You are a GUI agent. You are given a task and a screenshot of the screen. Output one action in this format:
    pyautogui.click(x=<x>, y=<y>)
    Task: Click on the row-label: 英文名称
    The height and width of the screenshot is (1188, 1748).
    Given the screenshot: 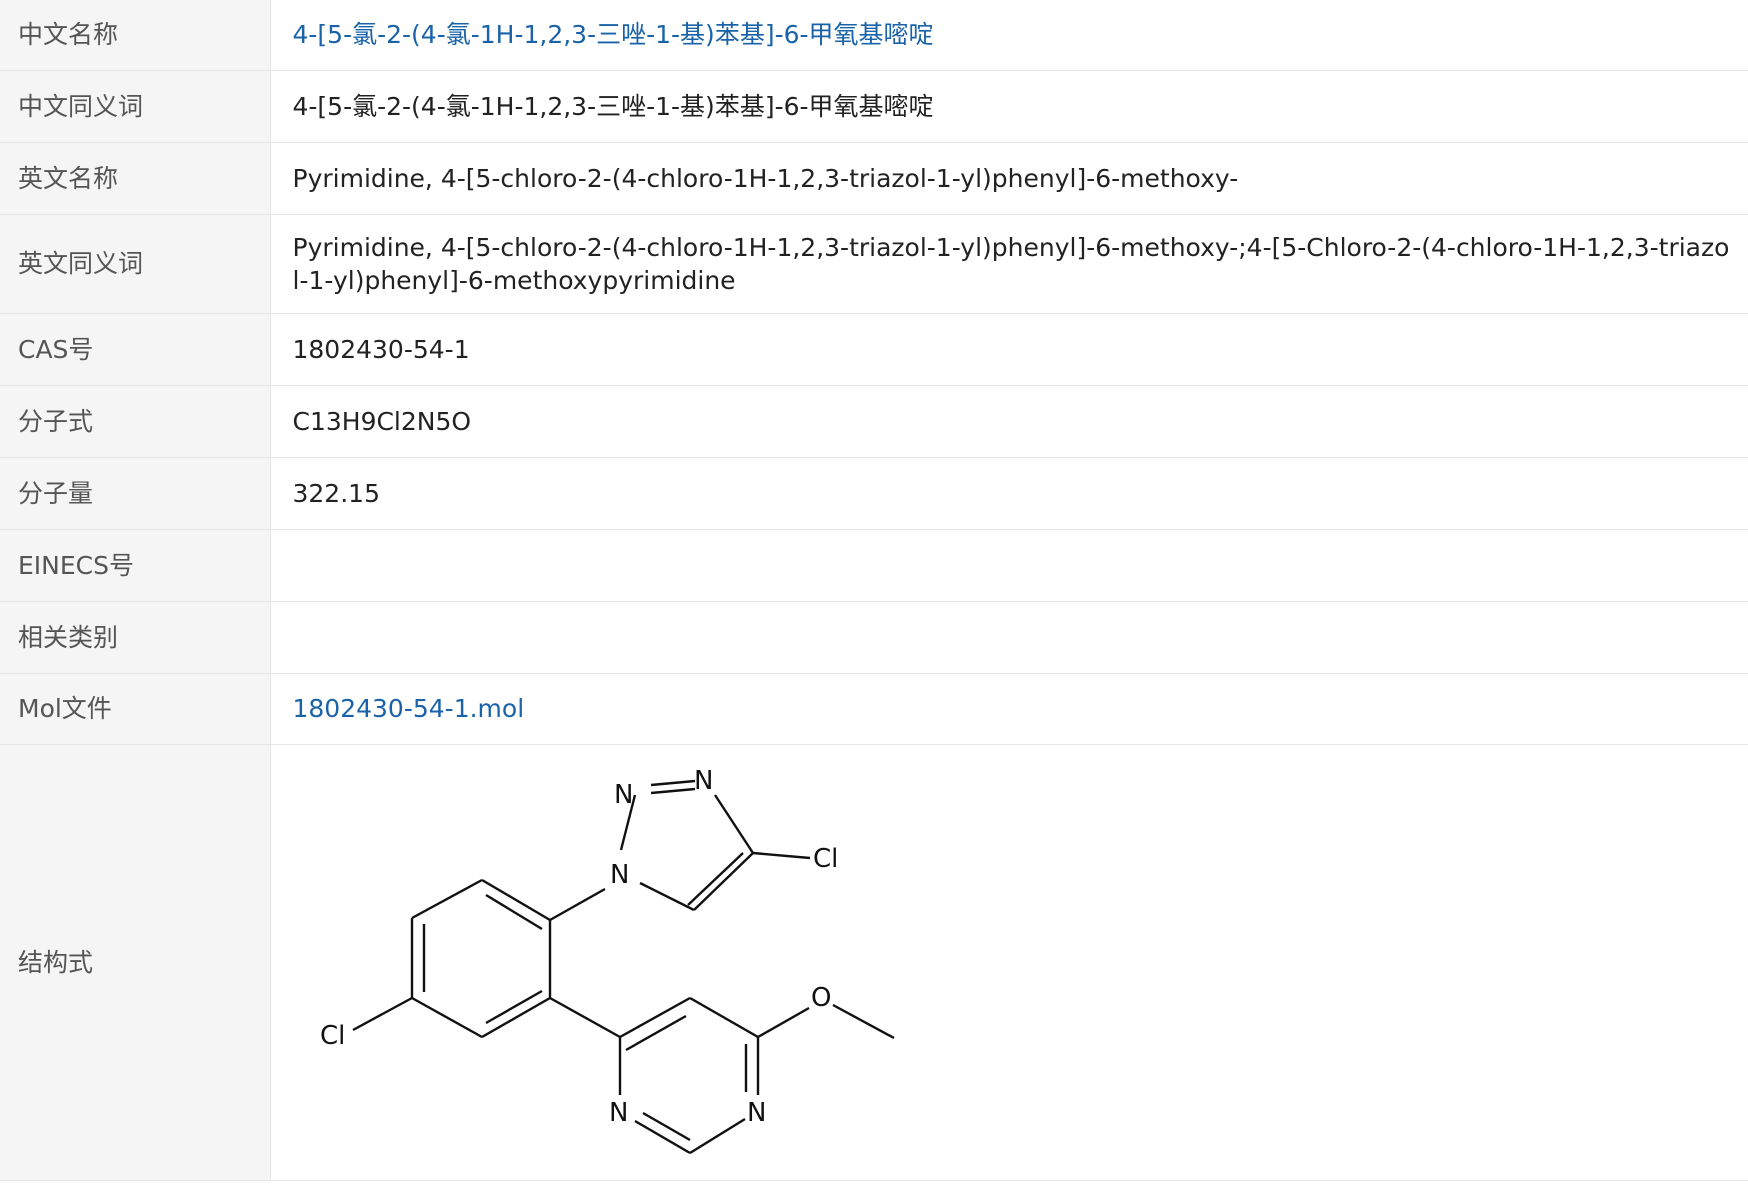 What is the action you would take?
    pyautogui.click(x=135, y=178)
    